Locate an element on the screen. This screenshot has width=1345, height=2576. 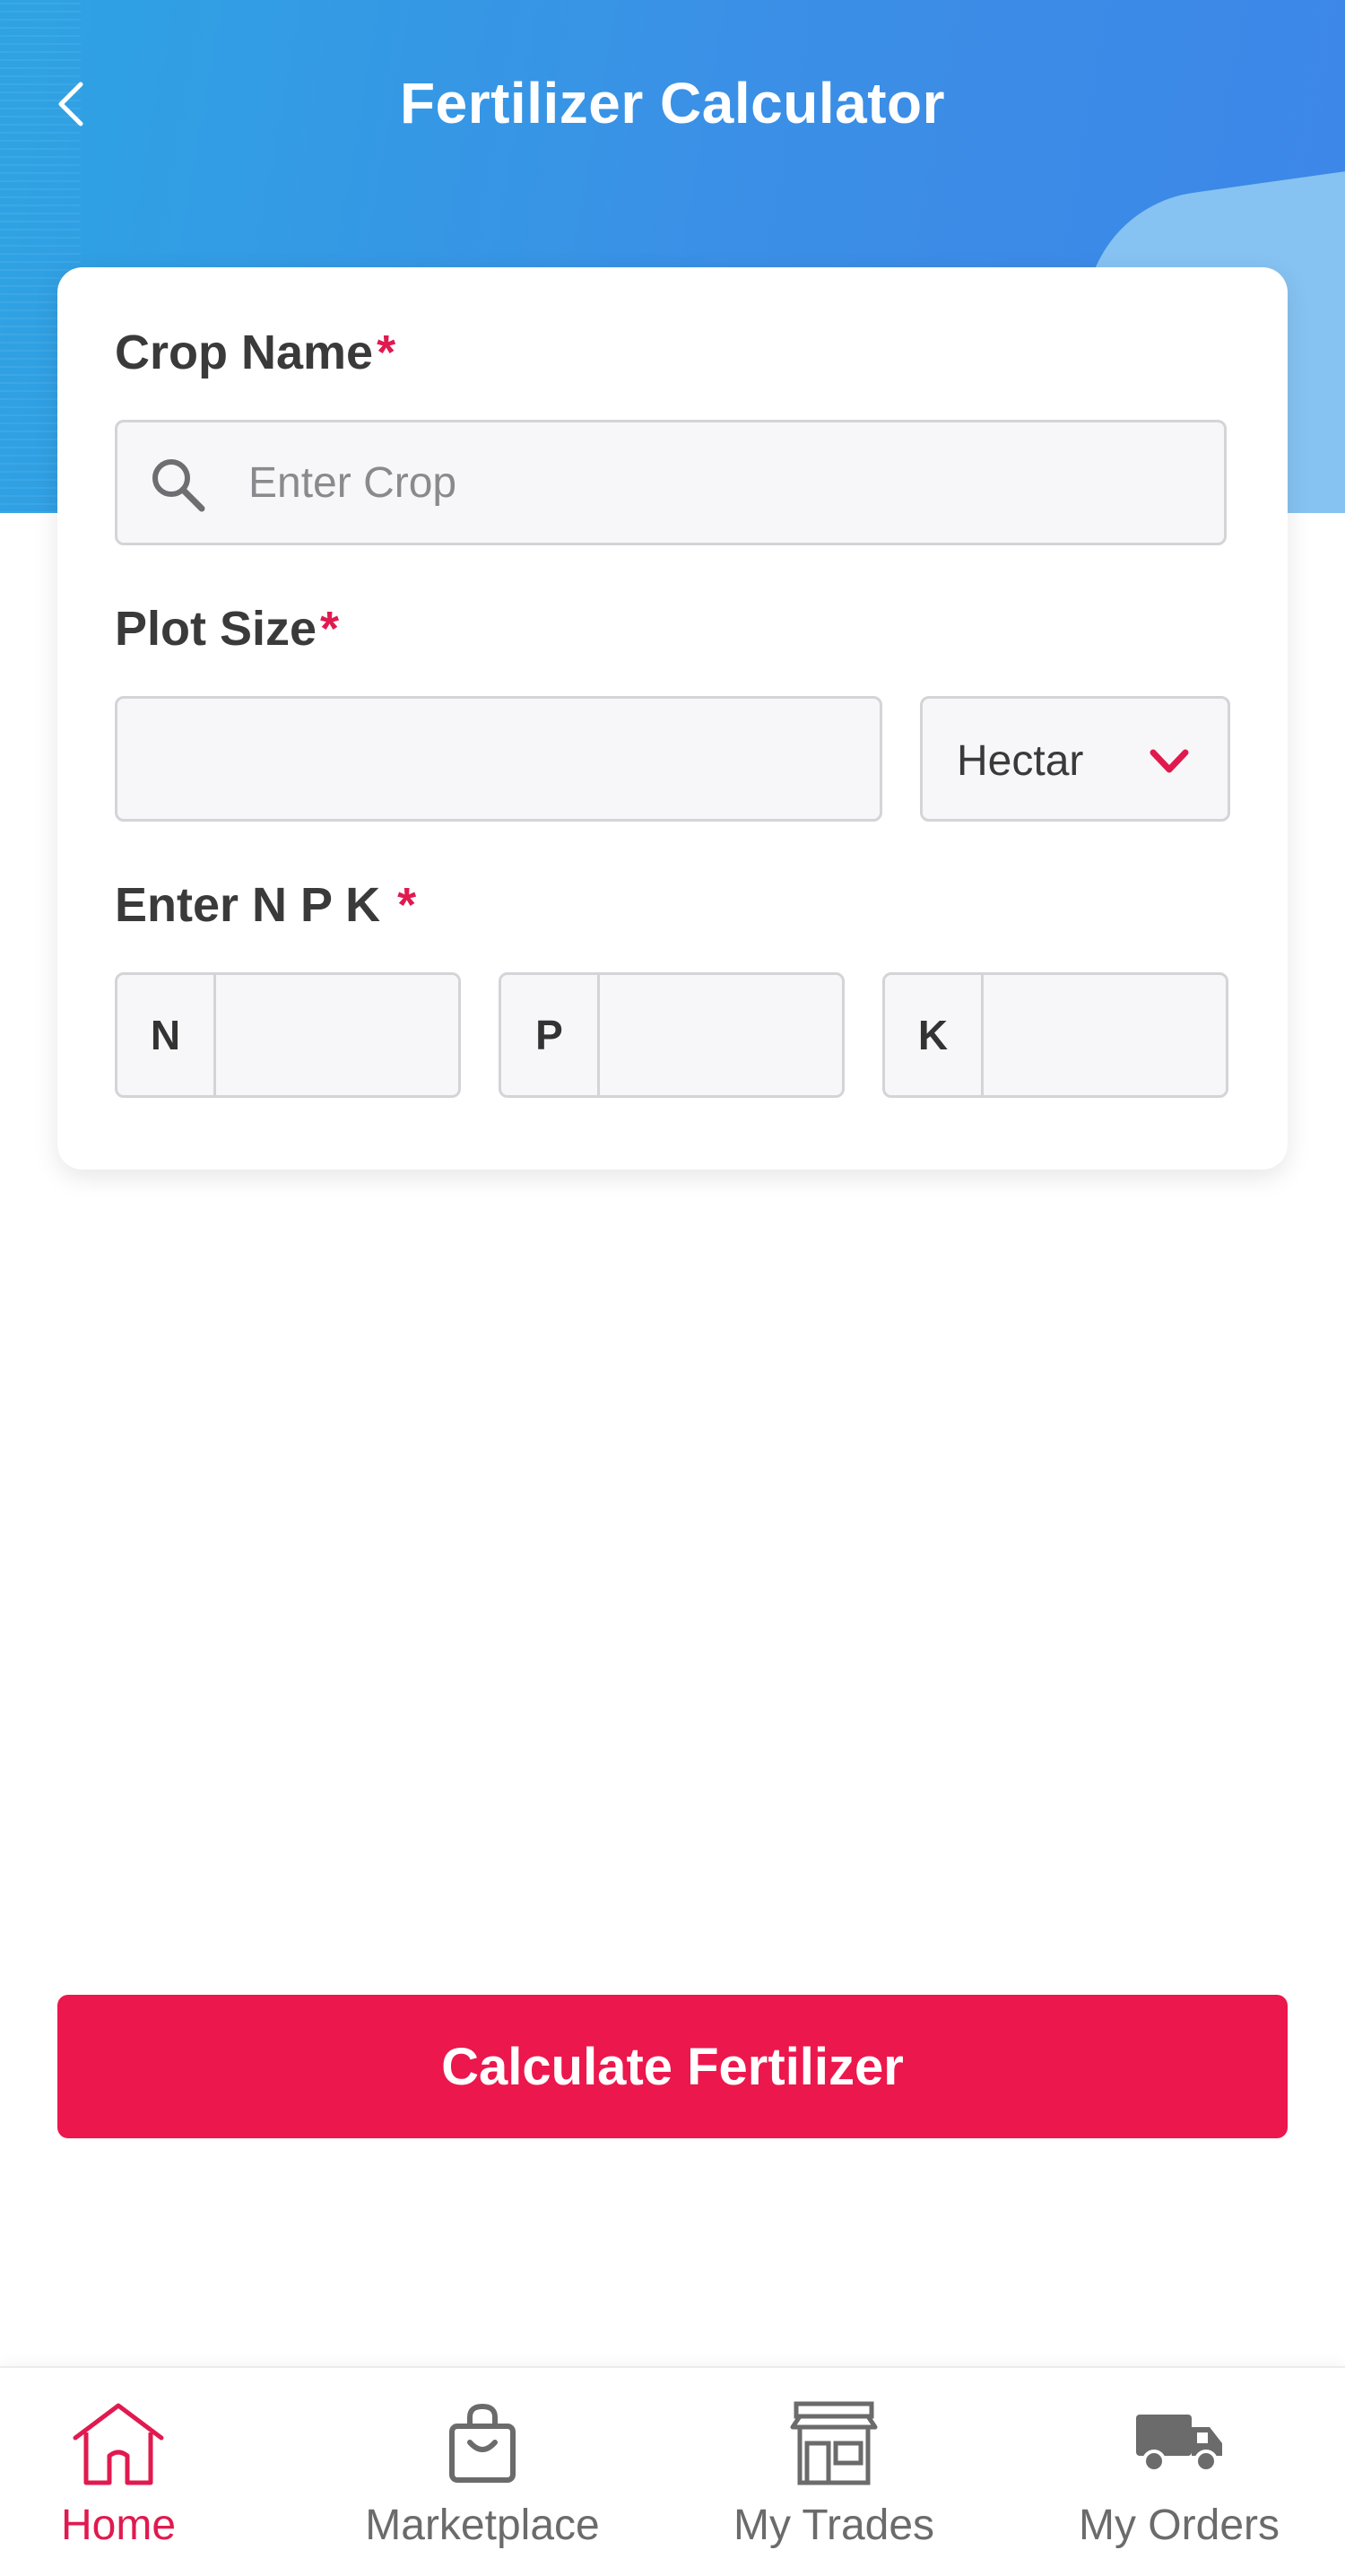
shopping-bag-icon is located at coordinates (482, 2443).